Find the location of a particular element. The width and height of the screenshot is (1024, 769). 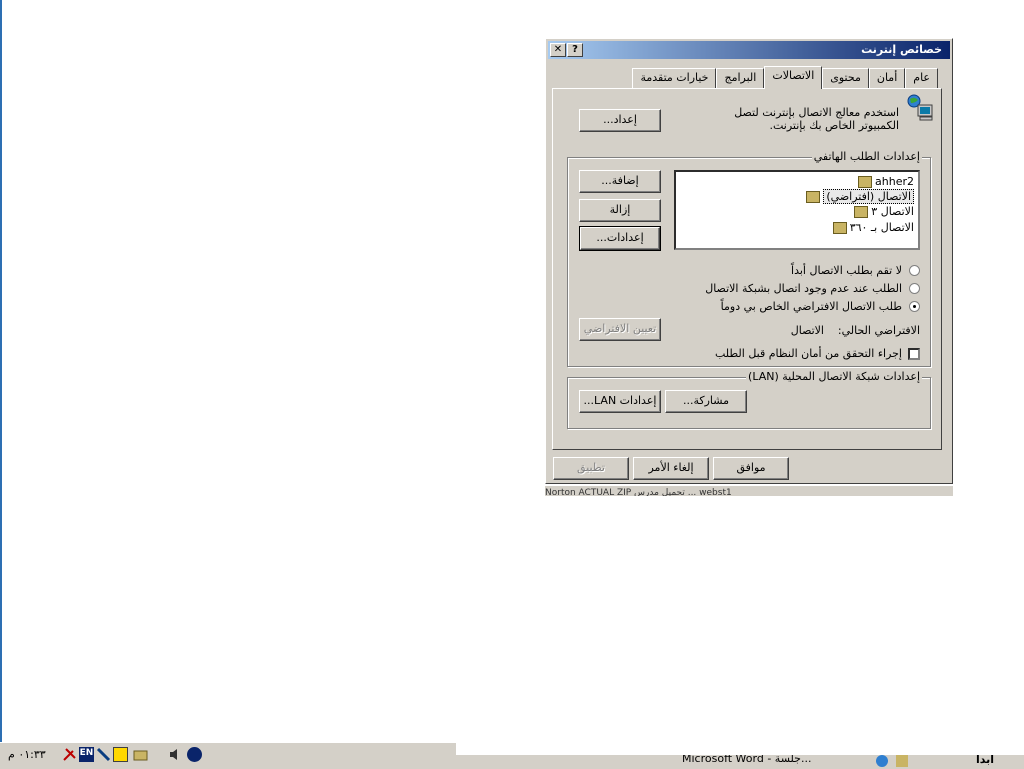

network-computer-icon is located at coordinates (920, 108).